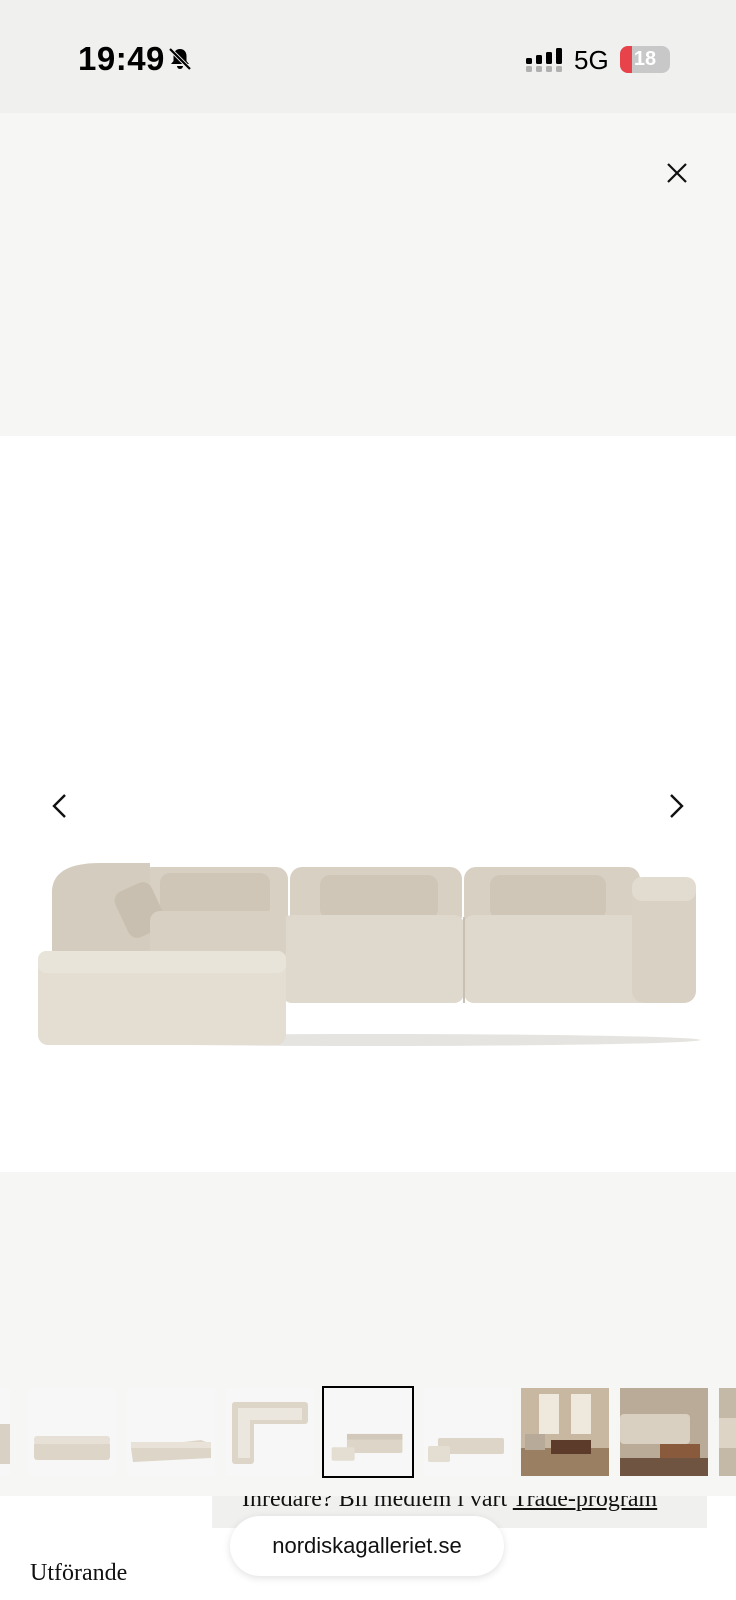 Image resolution: width=736 pixels, height=1600 pixels. What do you see at coordinates (121, 58) in the screenshot?
I see `status-time: 19:49` at bounding box center [121, 58].